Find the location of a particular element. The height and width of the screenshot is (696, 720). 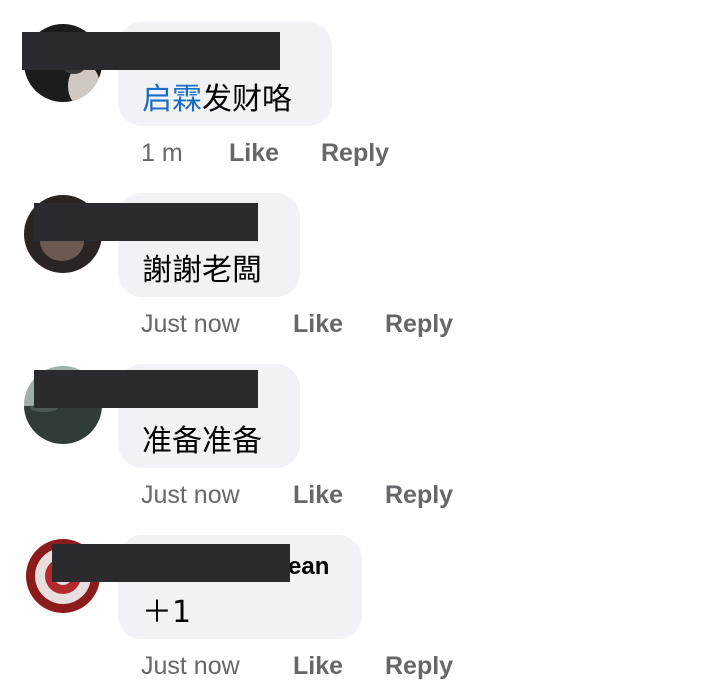

comment-meta: 1 m Like Reply is located at coordinates (265, 153).